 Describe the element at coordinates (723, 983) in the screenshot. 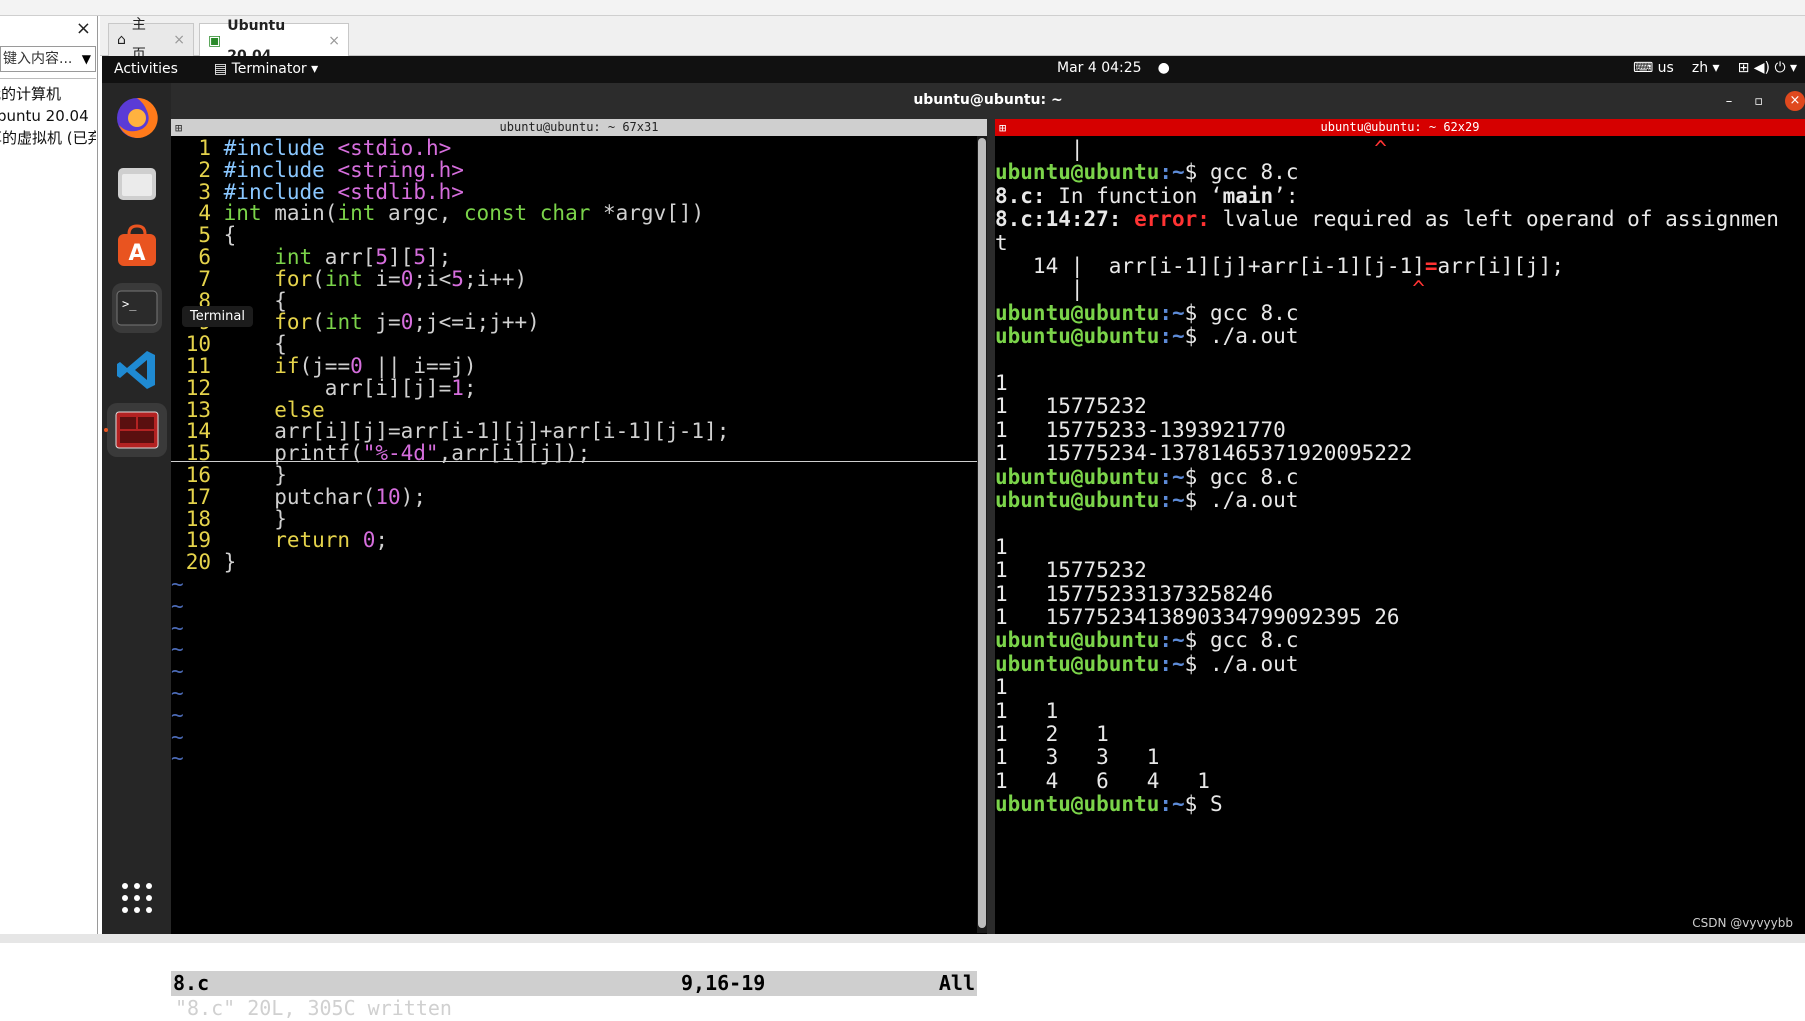

I see `status-position: 9,16-19` at that location.